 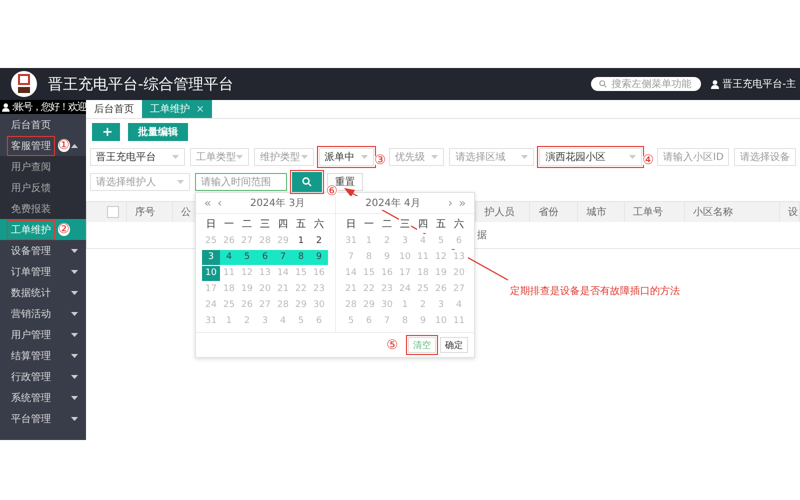 I want to click on search-field: 搜索左侧菜单功能, so click(x=646, y=84).